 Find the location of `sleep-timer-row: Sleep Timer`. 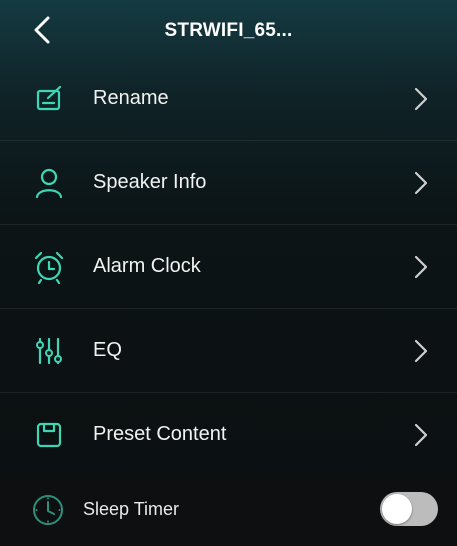

sleep-timer-row: Sleep Timer is located at coordinates (228, 509).